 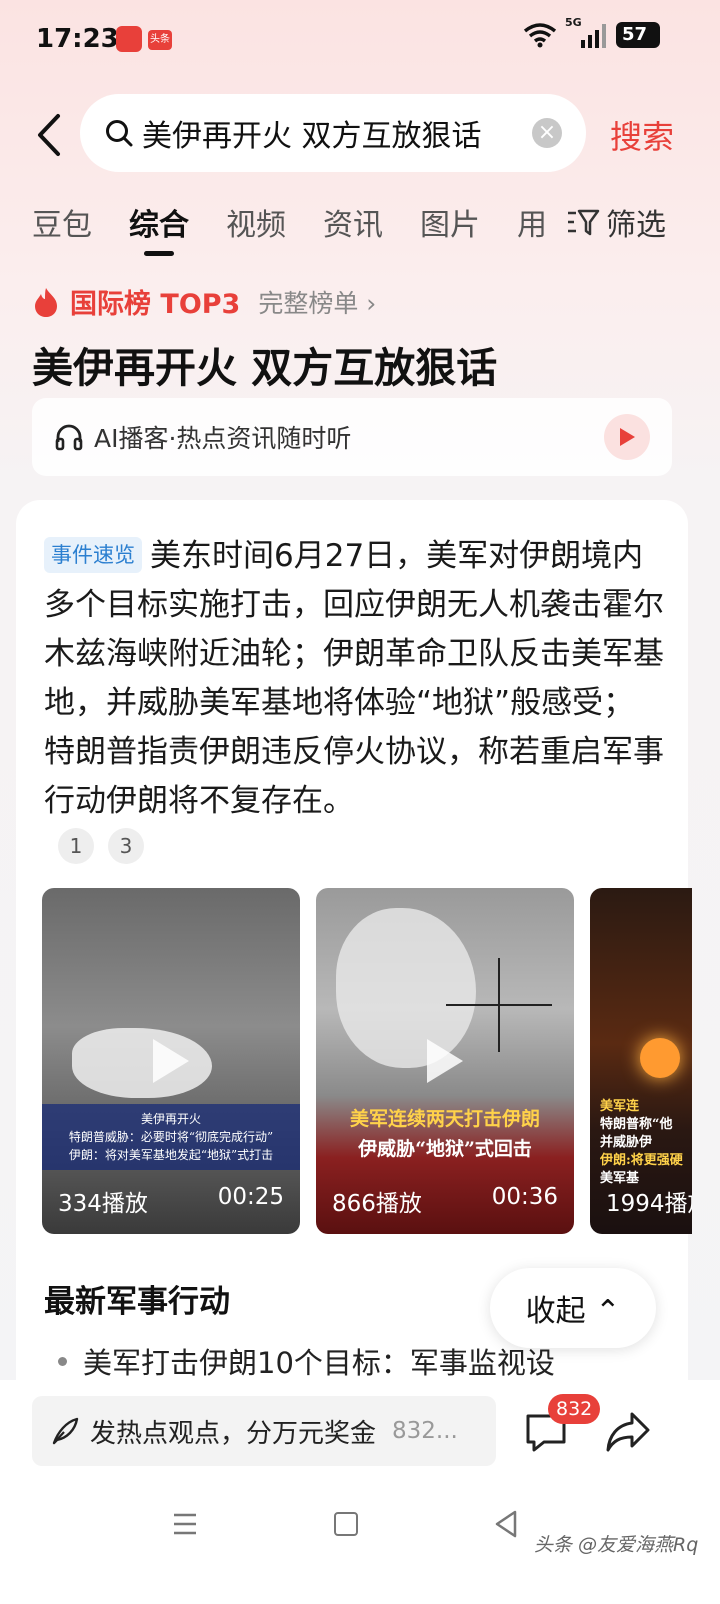 I want to click on network-type: 5G, so click(x=573, y=22).